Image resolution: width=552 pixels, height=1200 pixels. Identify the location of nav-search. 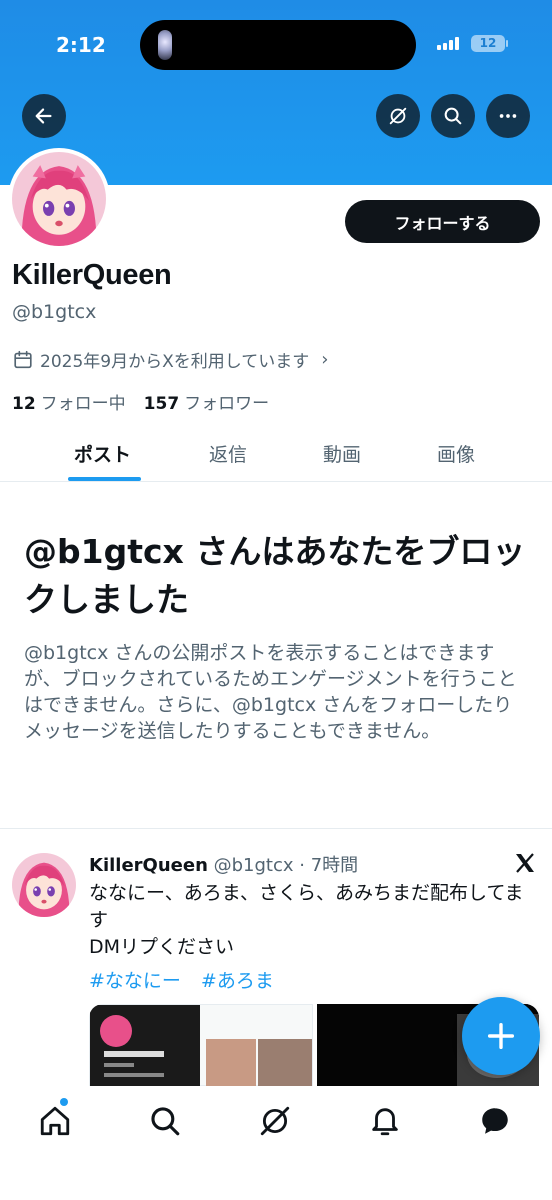
(165, 1121).